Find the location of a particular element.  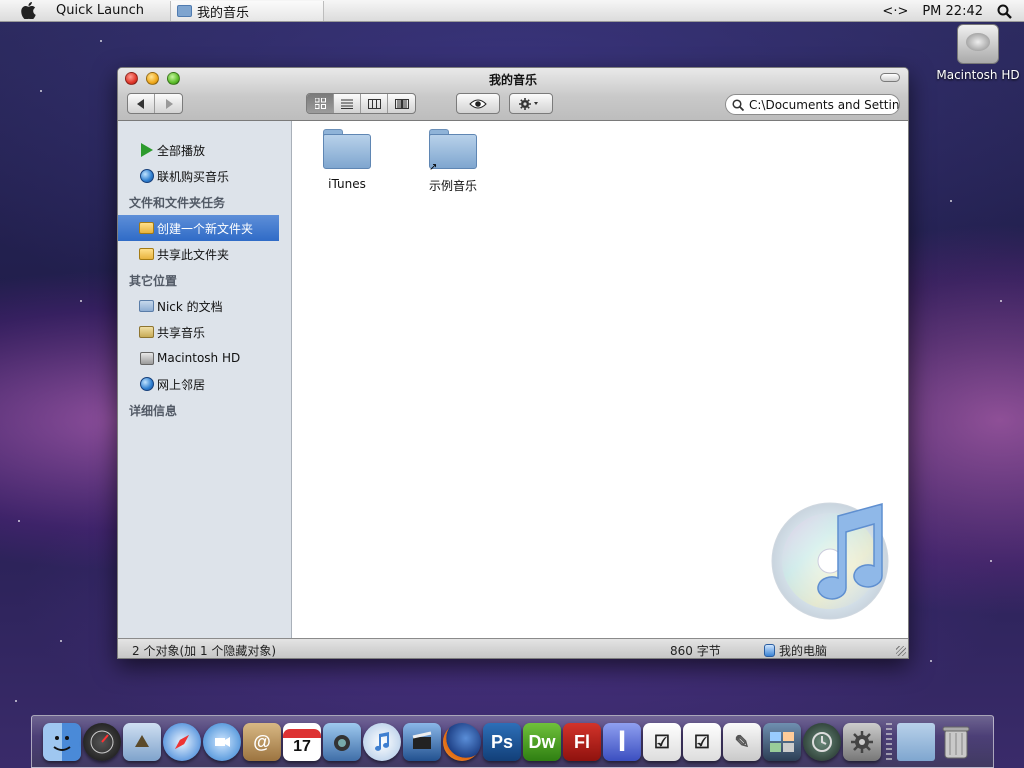

dreamweaver-icon: Dw is located at coordinates (542, 742).